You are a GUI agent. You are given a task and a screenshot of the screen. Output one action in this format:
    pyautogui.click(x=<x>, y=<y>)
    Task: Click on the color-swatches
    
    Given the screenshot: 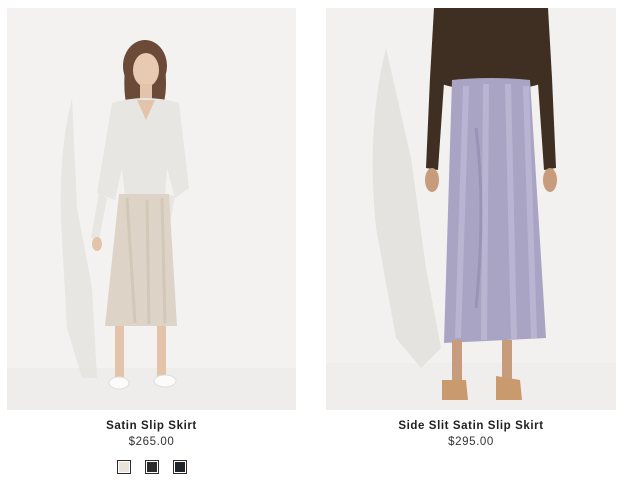 What is the action you would take?
    pyautogui.click(x=151, y=467)
    